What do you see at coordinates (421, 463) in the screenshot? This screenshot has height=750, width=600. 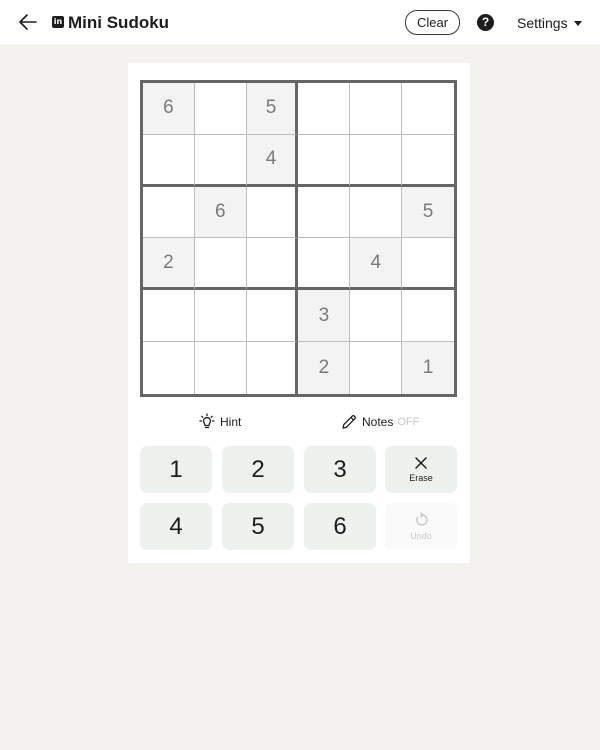 I see `close-icon` at bounding box center [421, 463].